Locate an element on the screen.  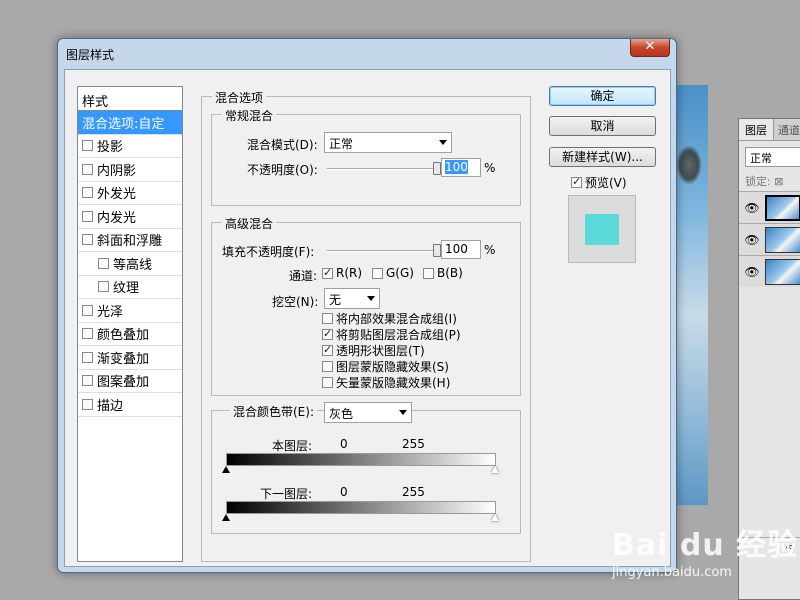
knockout-select: 无 is located at coordinates (352, 298).